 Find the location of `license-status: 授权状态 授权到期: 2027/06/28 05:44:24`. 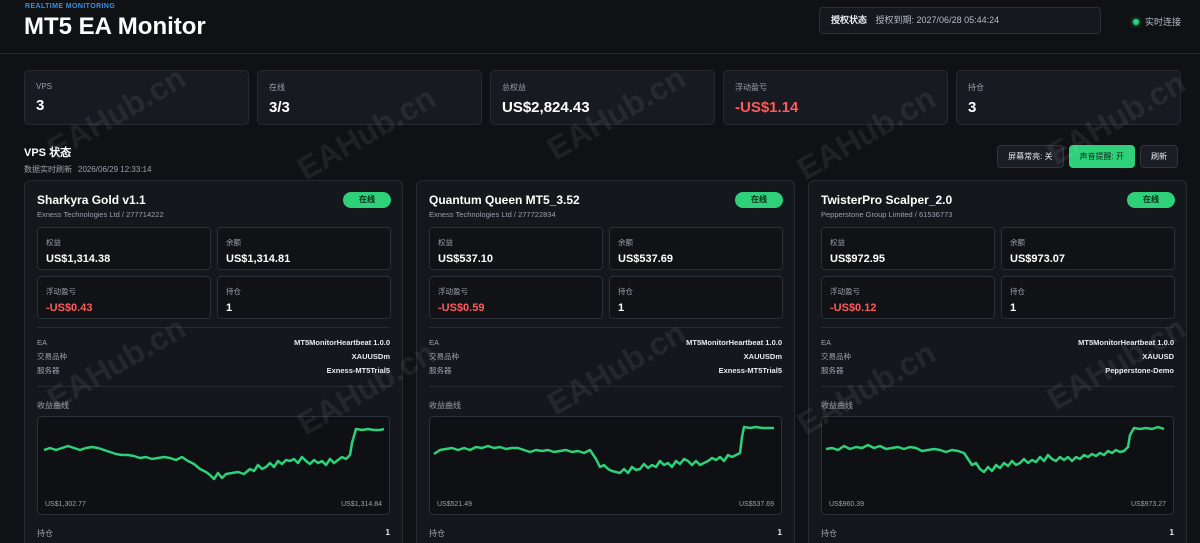

license-status: 授权状态 授权到期: 2027/06/28 05:44:24 is located at coordinates (960, 20).